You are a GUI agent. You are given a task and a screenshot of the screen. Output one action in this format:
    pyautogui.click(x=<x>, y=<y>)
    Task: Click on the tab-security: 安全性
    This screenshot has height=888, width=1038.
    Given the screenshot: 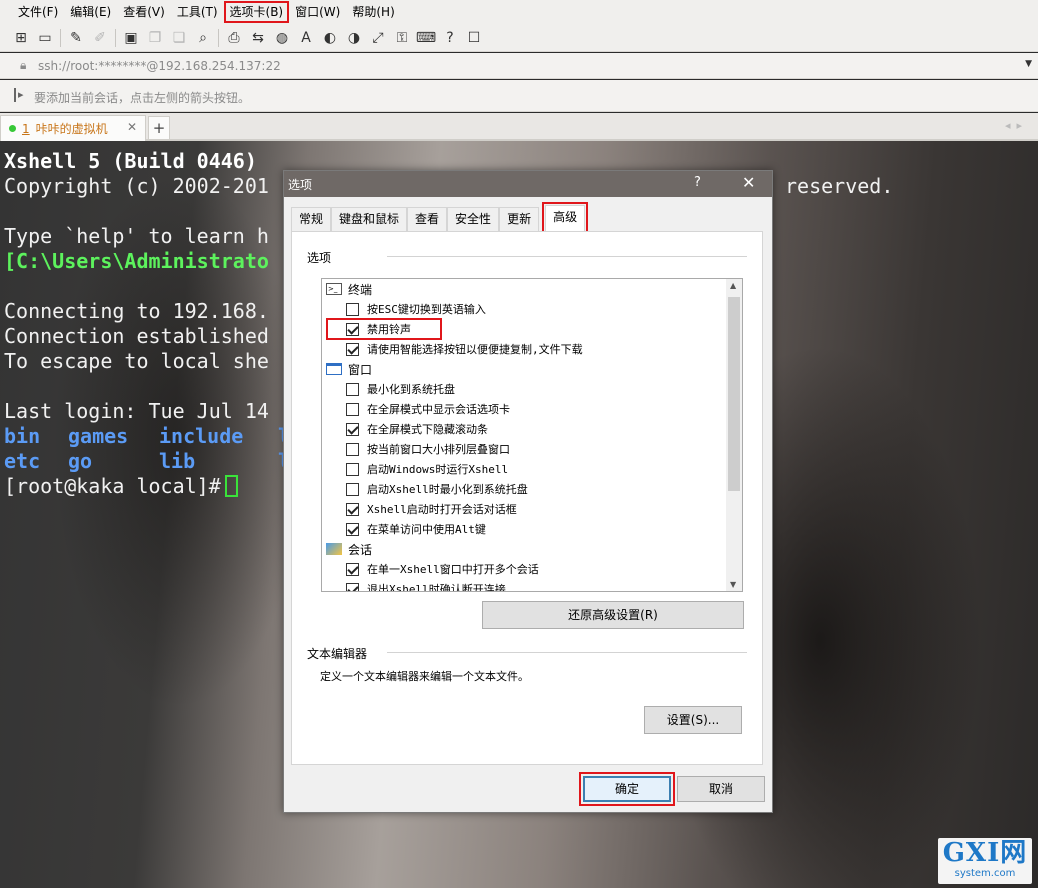 What is the action you would take?
    pyautogui.click(x=473, y=219)
    